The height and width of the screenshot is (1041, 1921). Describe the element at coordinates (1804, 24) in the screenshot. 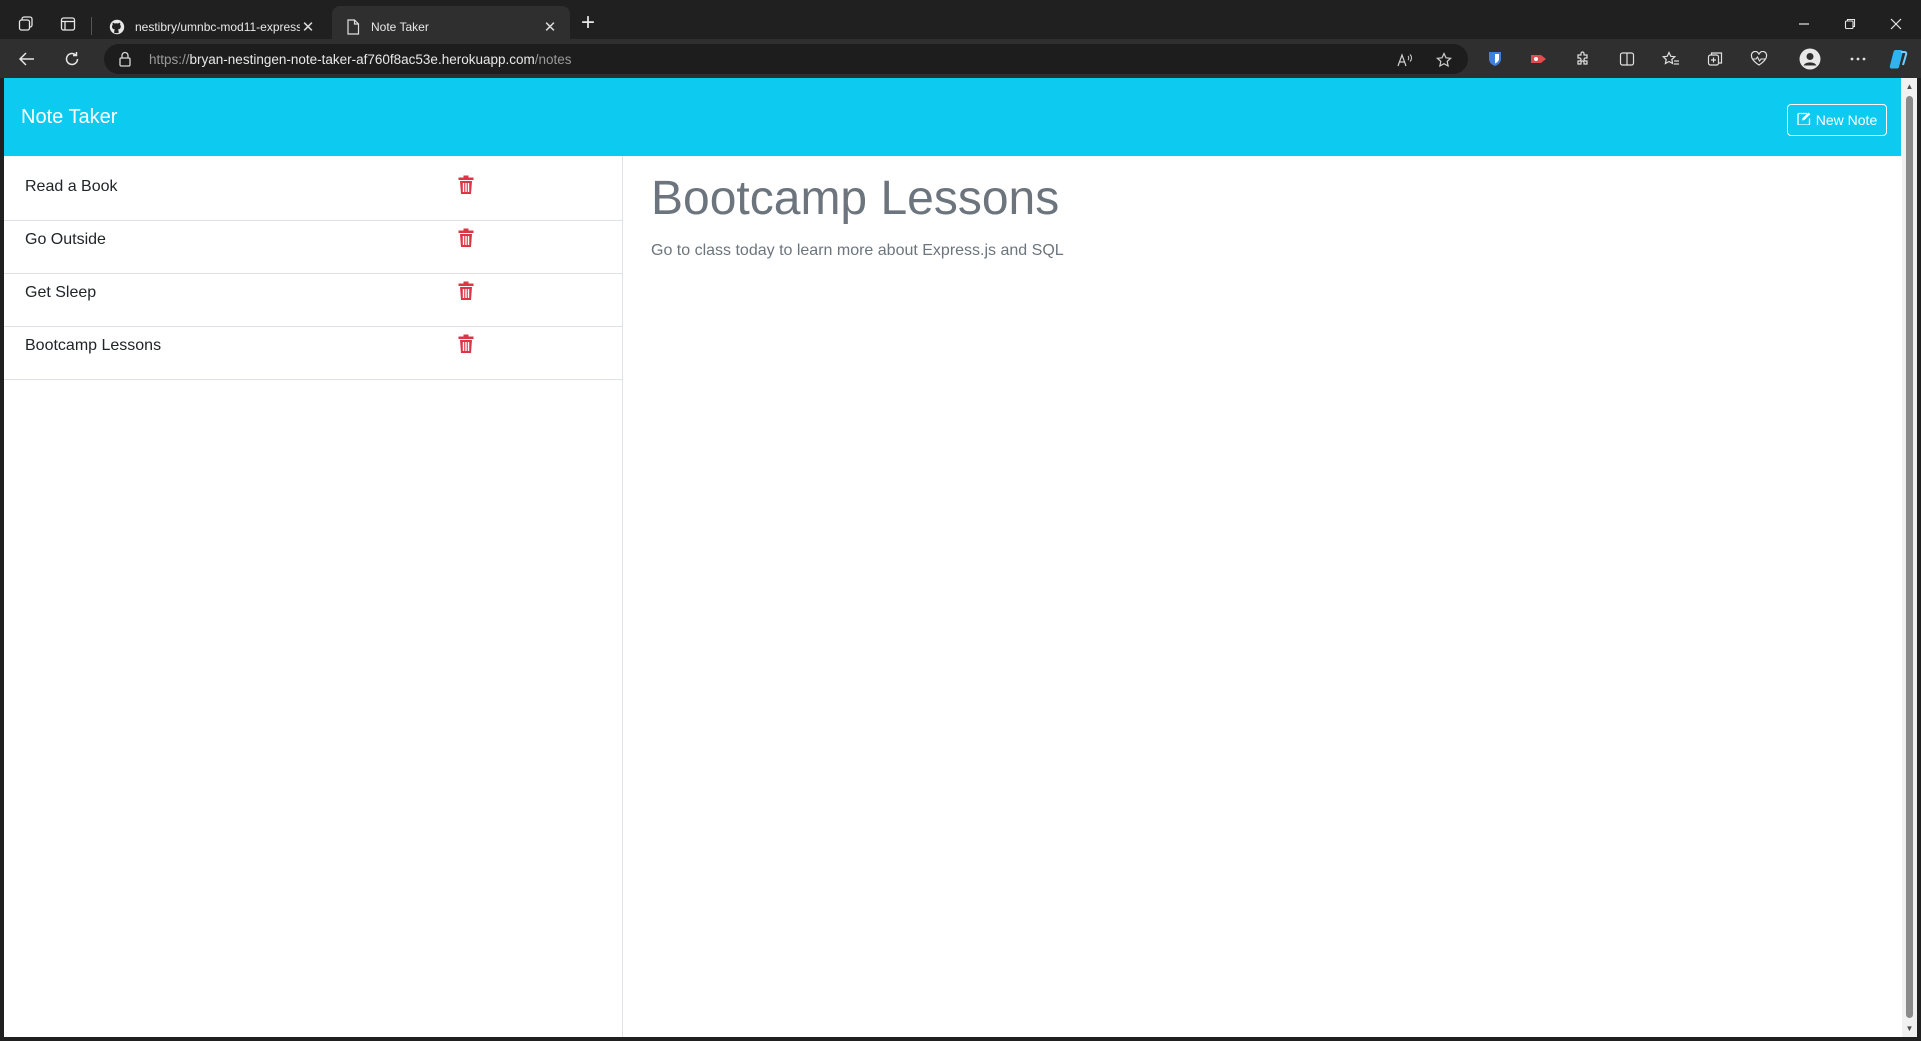

I see `minimize-icon` at that location.